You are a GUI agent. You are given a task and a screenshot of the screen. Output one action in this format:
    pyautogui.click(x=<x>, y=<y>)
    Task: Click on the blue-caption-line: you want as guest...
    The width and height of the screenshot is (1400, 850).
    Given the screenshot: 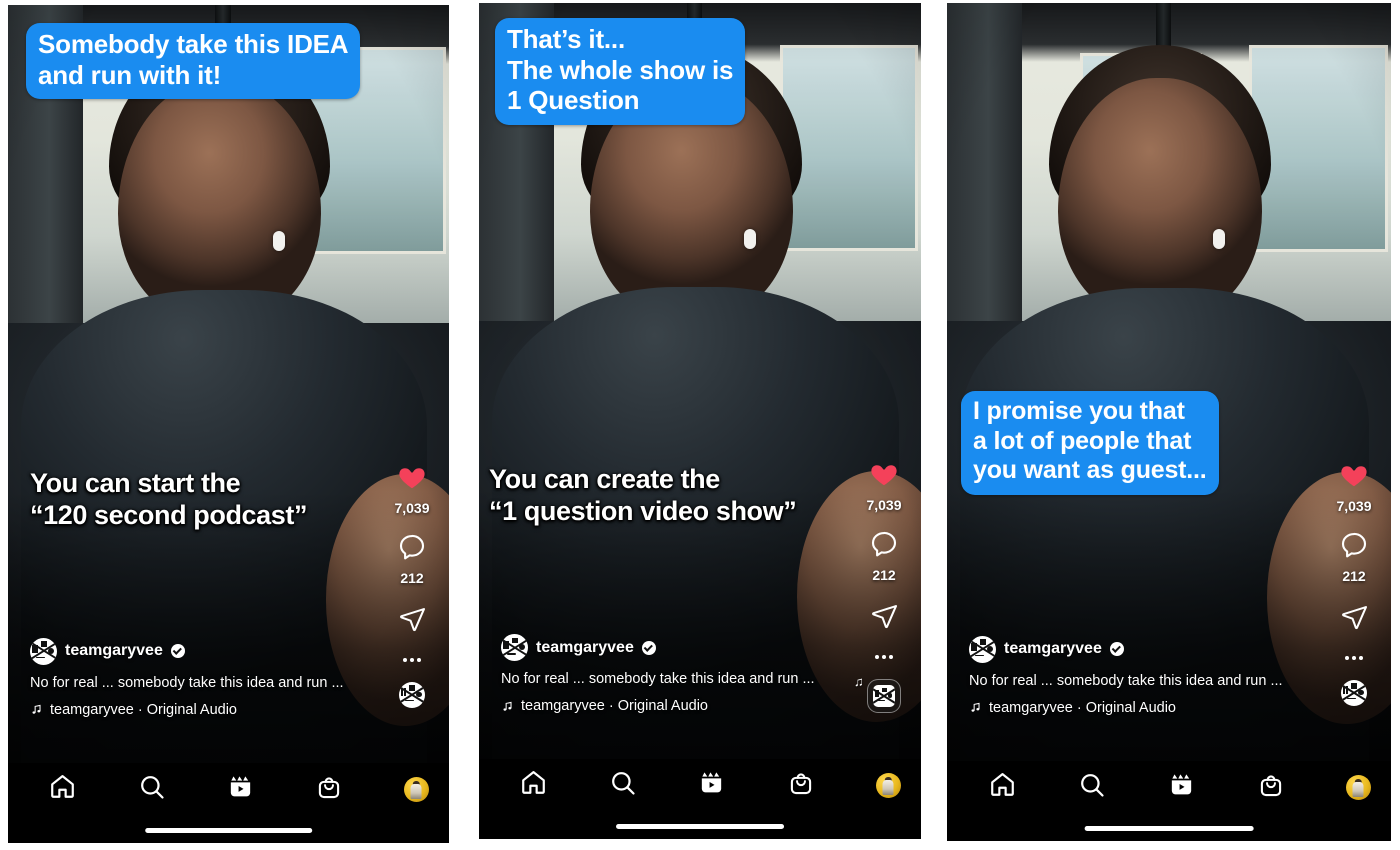 What is the action you would take?
    pyautogui.click(x=1090, y=470)
    